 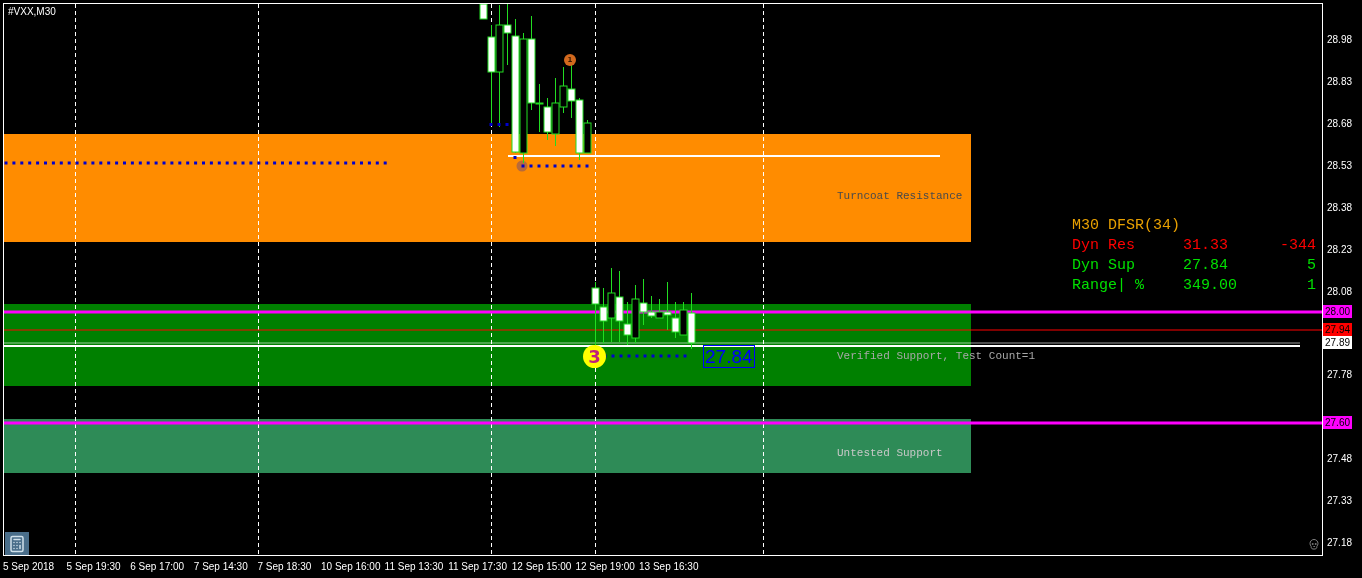 What do you see at coordinates (1126, 226) in the screenshot?
I see `panel-title: M30 DFSR(34)` at bounding box center [1126, 226].